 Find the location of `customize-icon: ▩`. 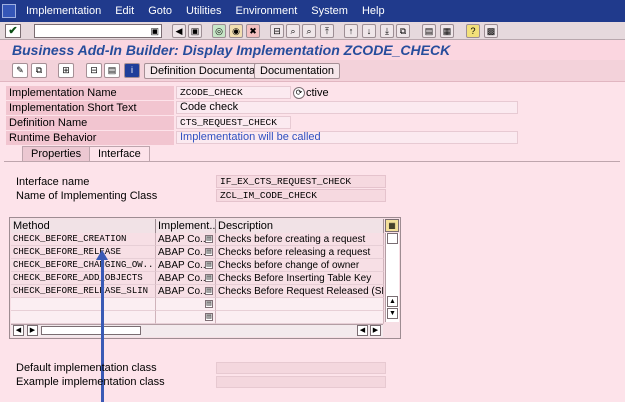

customize-icon: ▩ is located at coordinates (491, 31).